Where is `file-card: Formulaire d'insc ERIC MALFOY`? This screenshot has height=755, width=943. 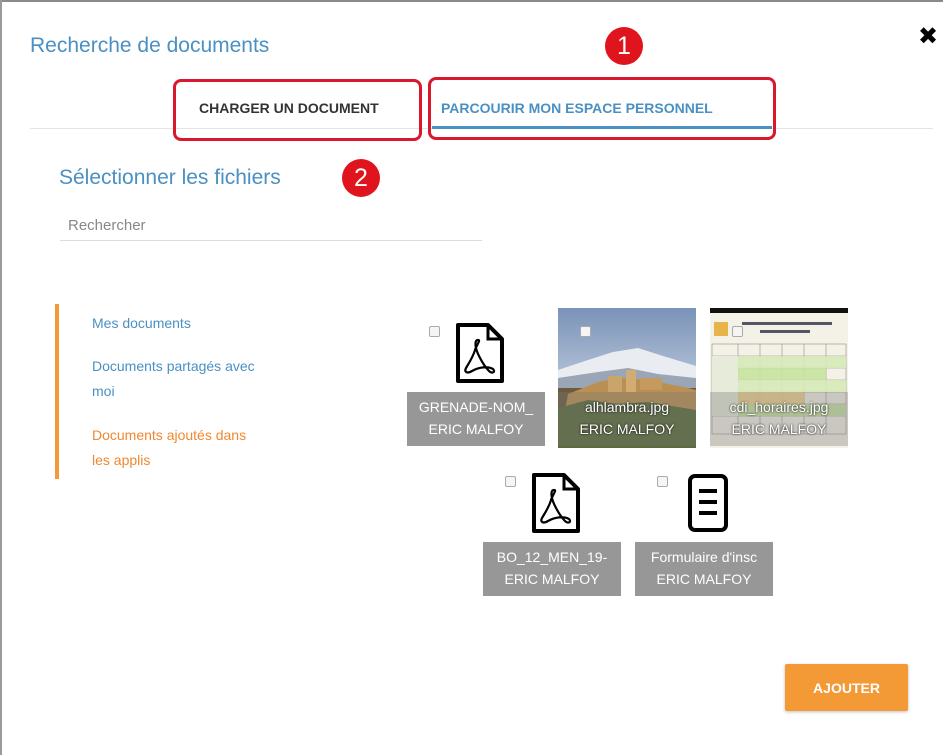 file-card: Formulaire d'insc ERIC MALFOY is located at coordinates (704, 528).